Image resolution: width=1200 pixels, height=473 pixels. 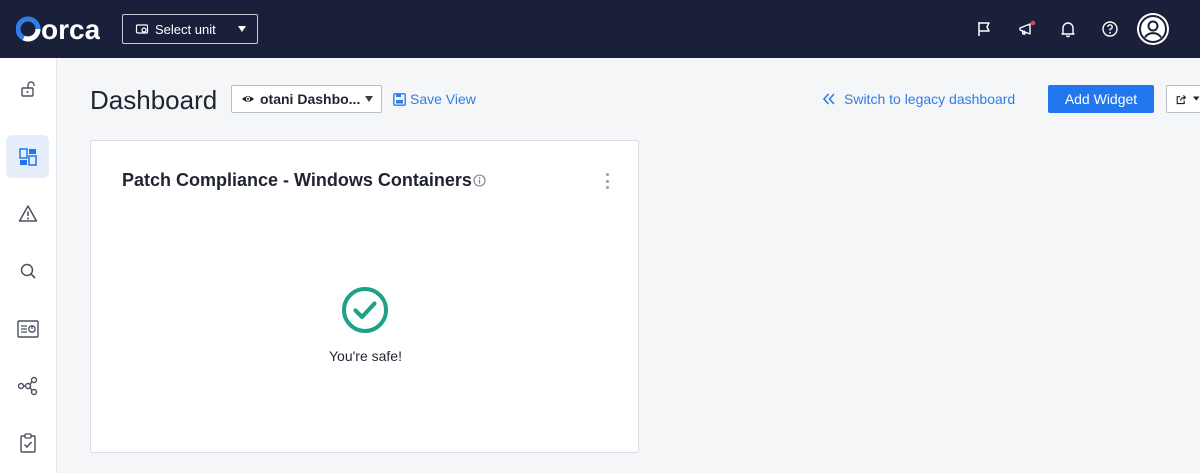 I want to click on unlock-icon, so click(x=27, y=88).